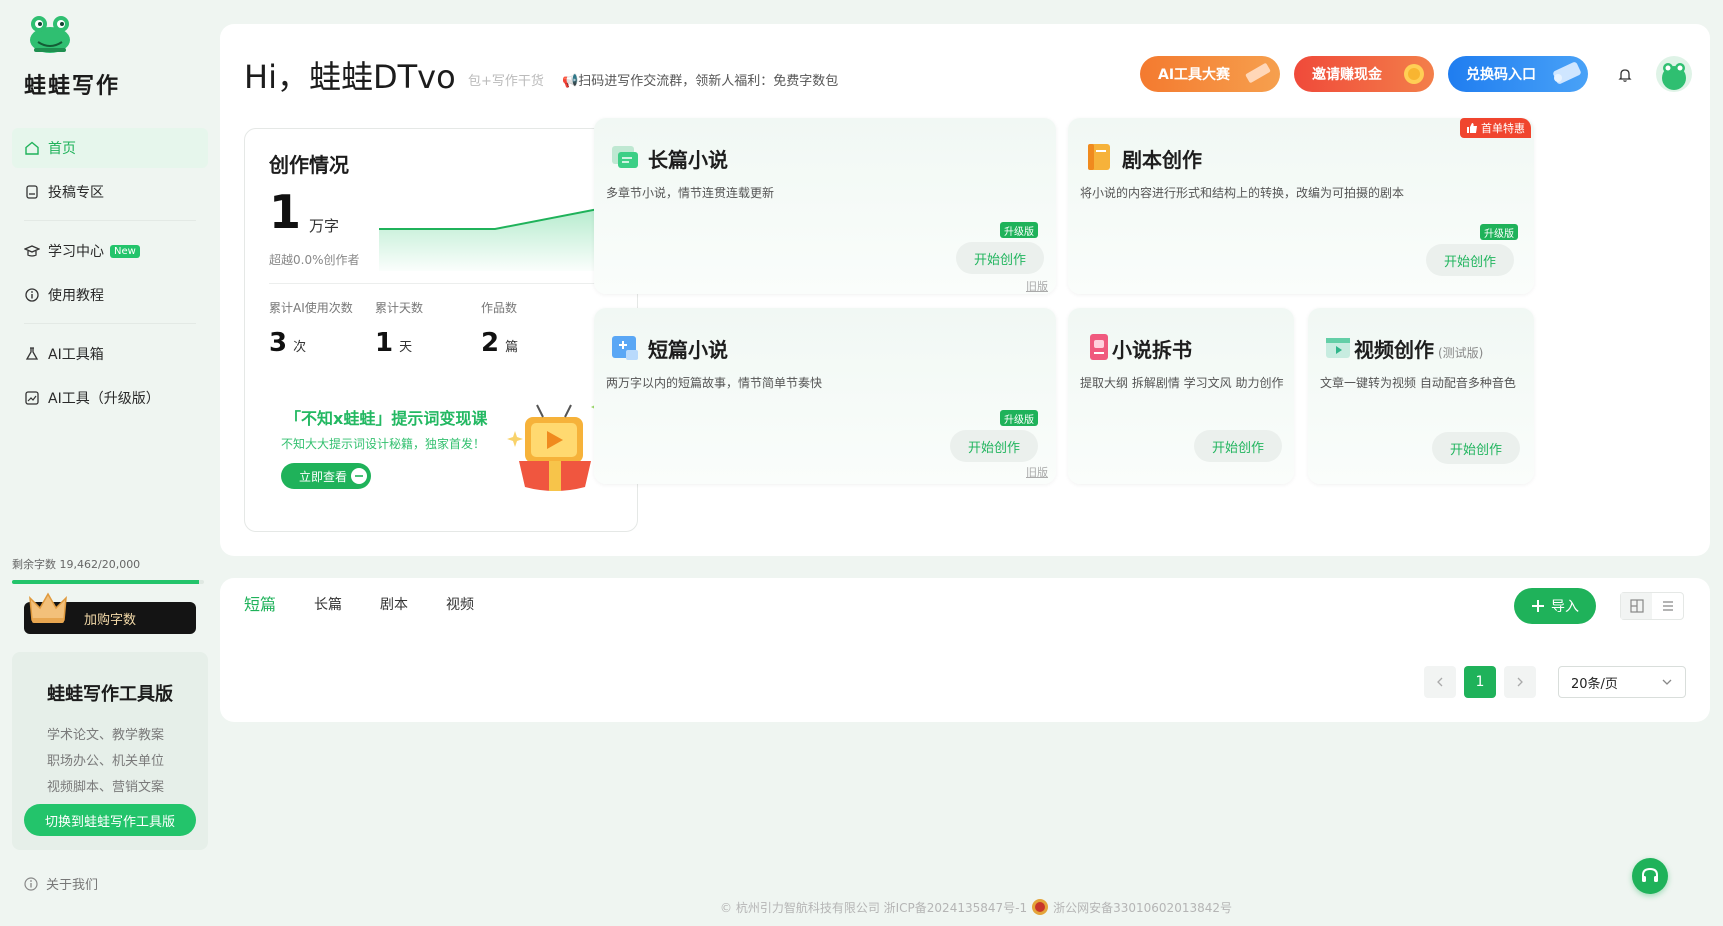 This screenshot has width=1723, height=926. I want to click on works-value: 2, so click(490, 343).